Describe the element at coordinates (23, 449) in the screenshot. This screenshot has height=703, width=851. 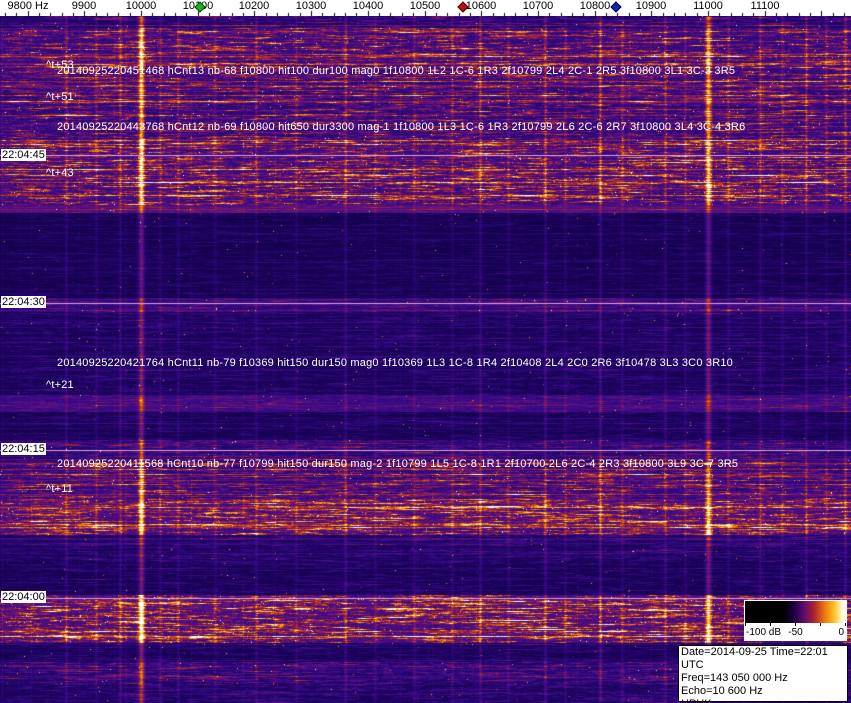
I see `time-axis-label: 22:04:15` at that location.